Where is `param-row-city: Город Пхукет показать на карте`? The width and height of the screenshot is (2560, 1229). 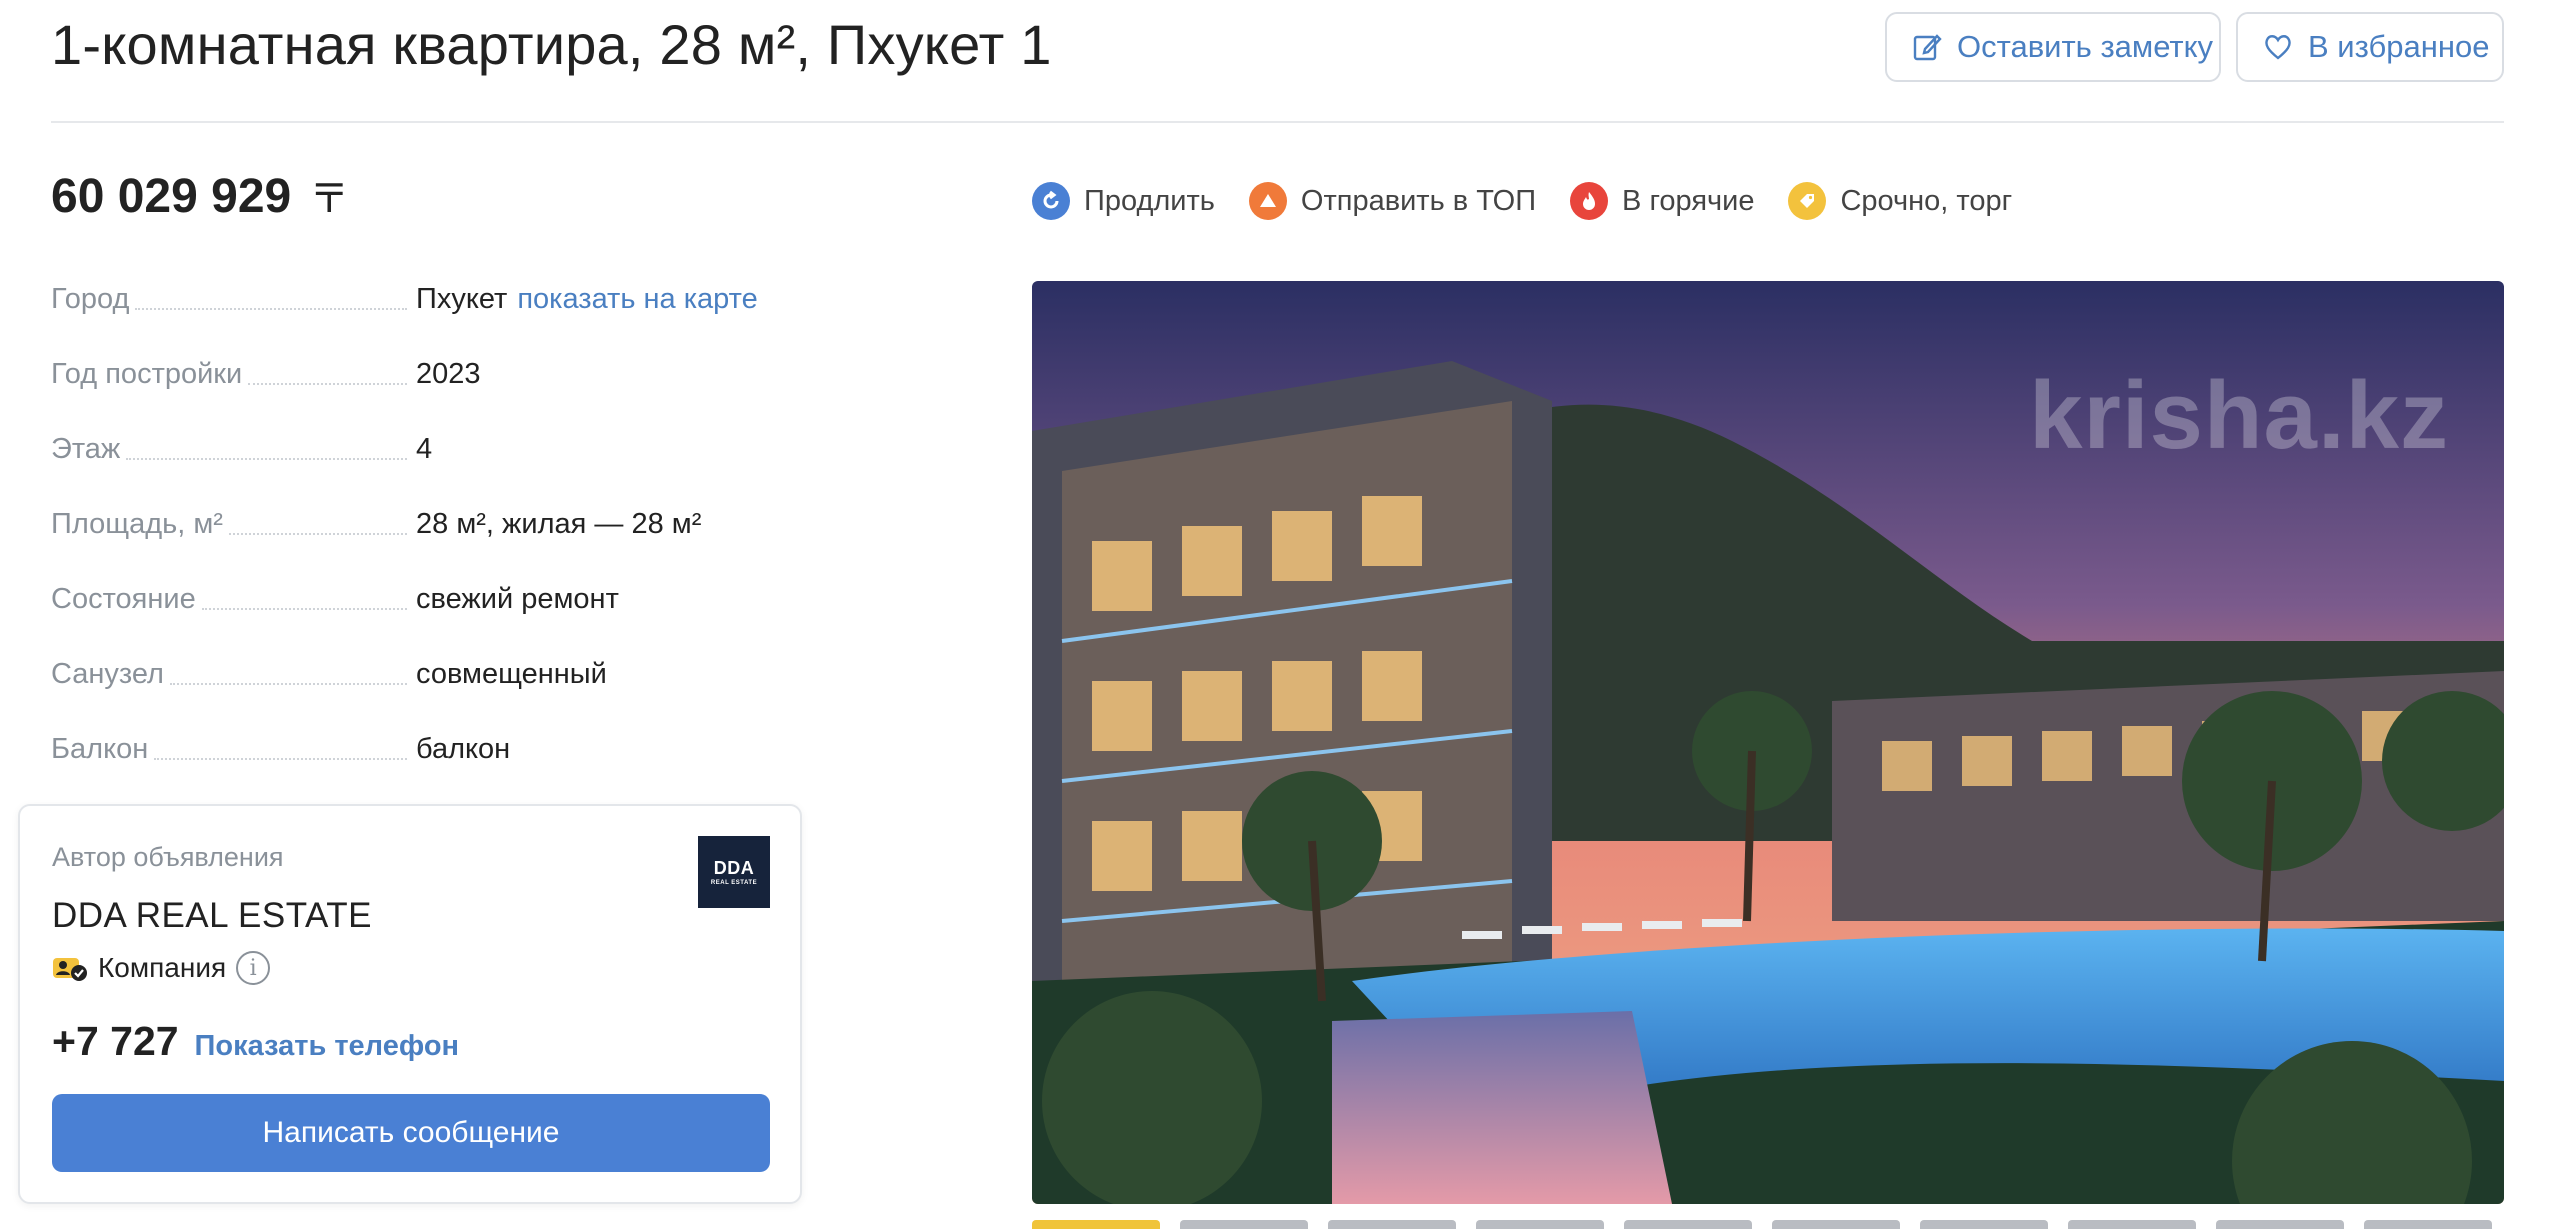
param-row-city: Город Пхукет показать на карте is located at coordinates (501, 296).